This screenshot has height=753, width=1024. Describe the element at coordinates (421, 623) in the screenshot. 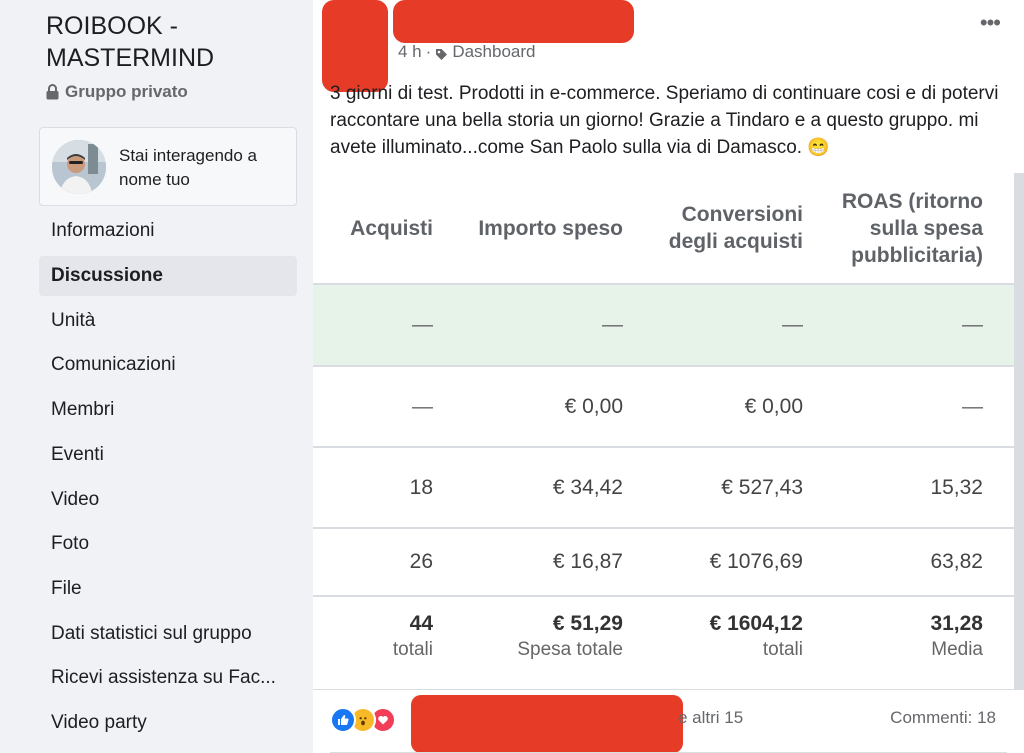

I see `total-value: 44` at that location.